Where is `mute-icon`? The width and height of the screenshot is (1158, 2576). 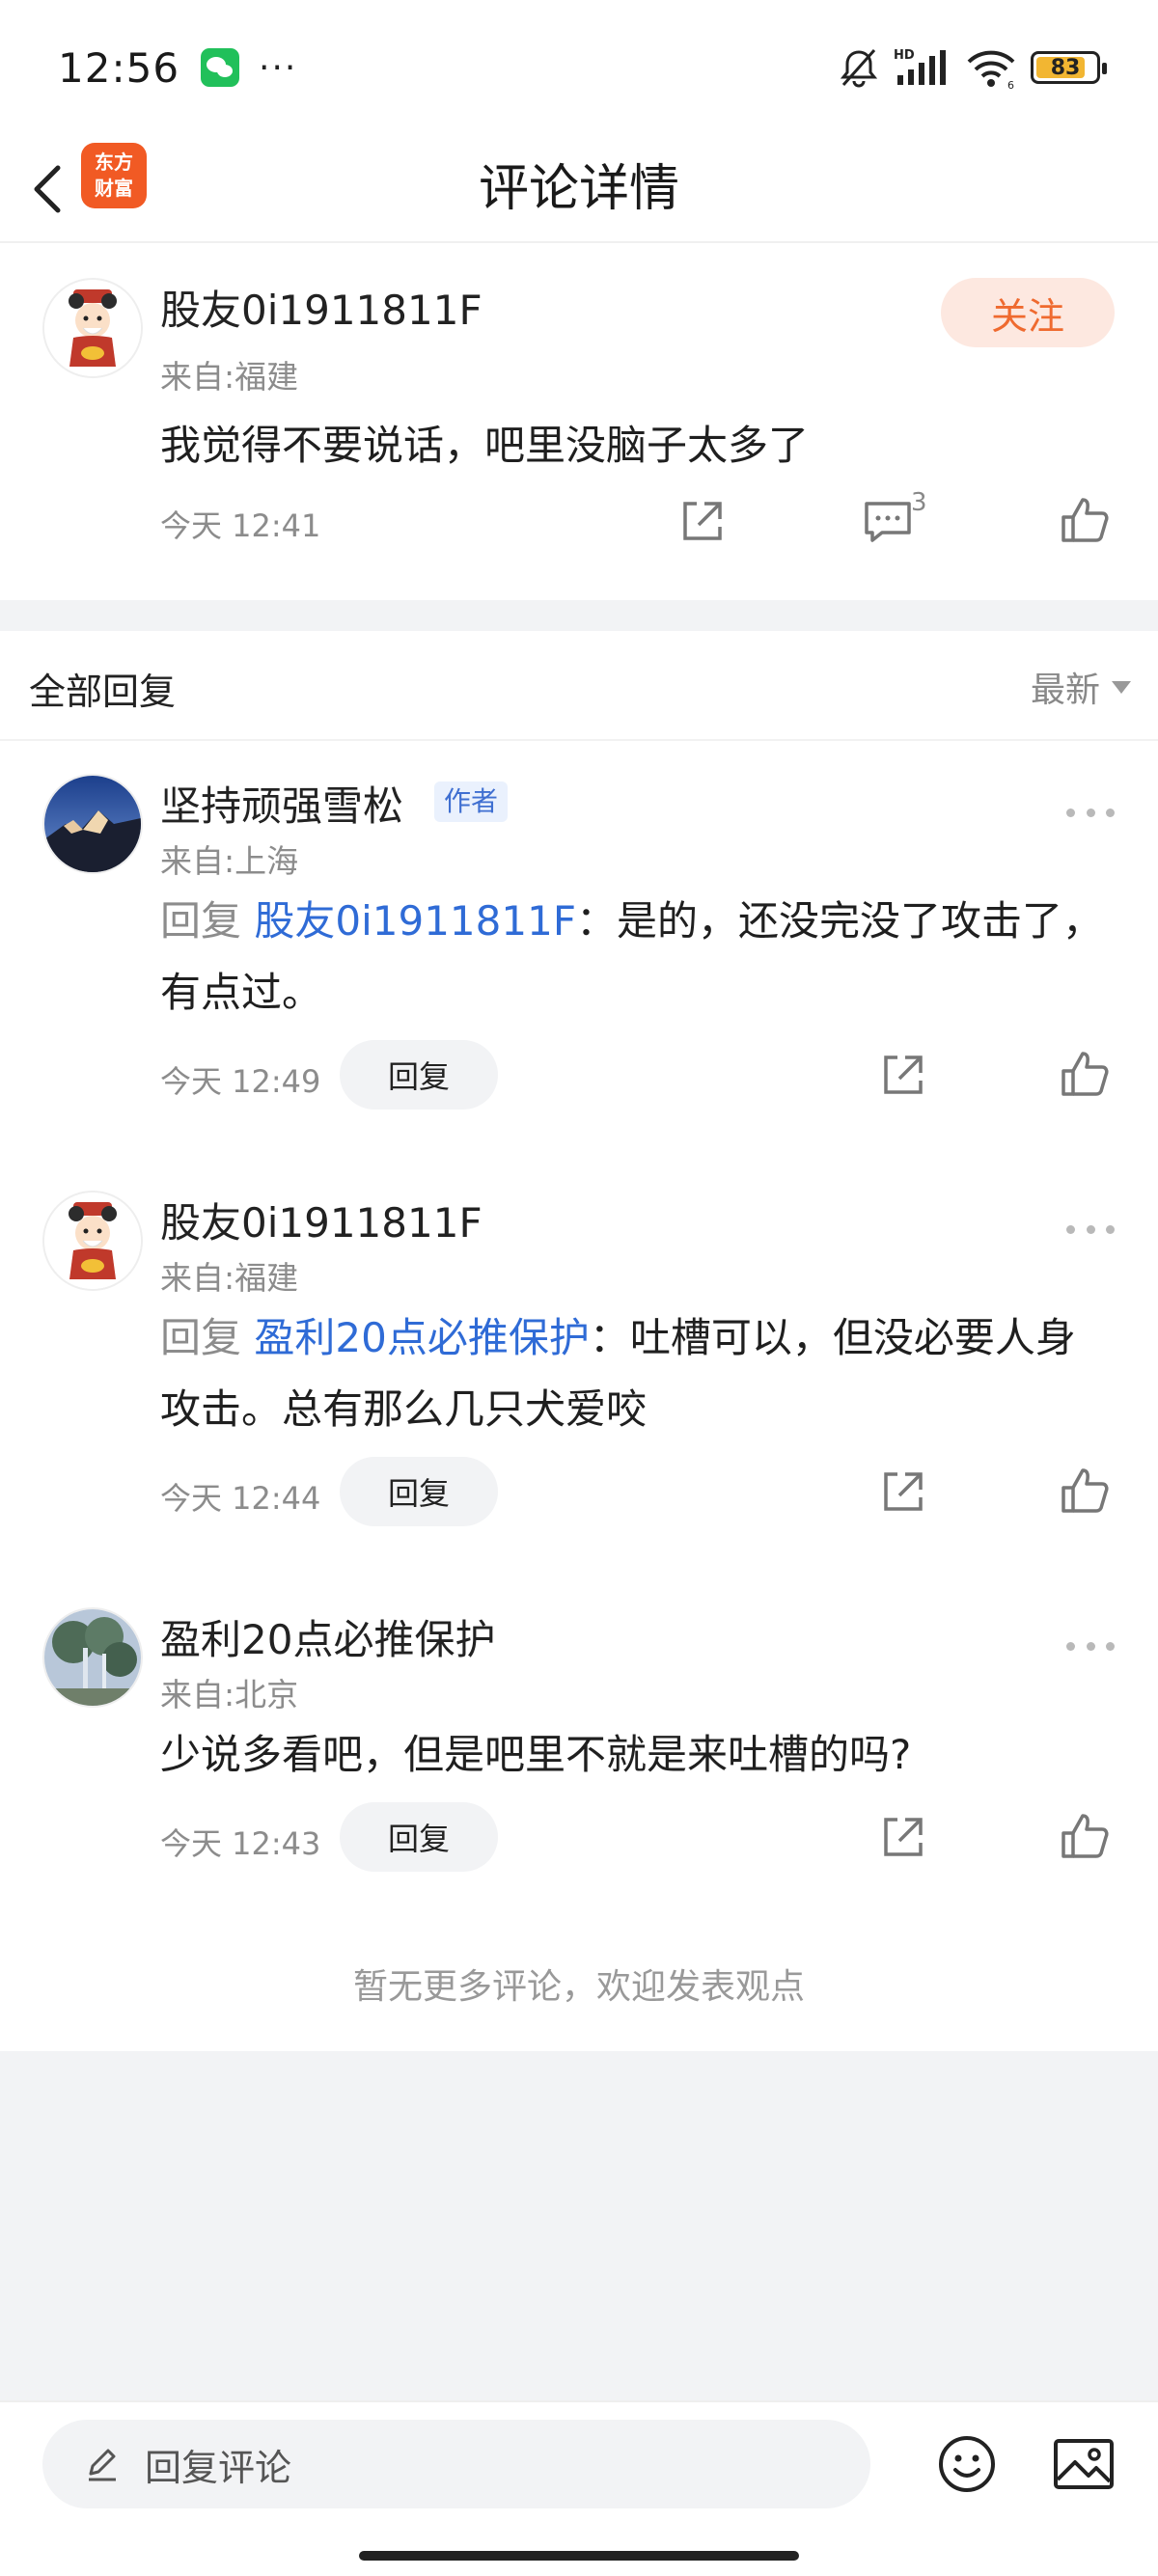 mute-icon is located at coordinates (859, 68).